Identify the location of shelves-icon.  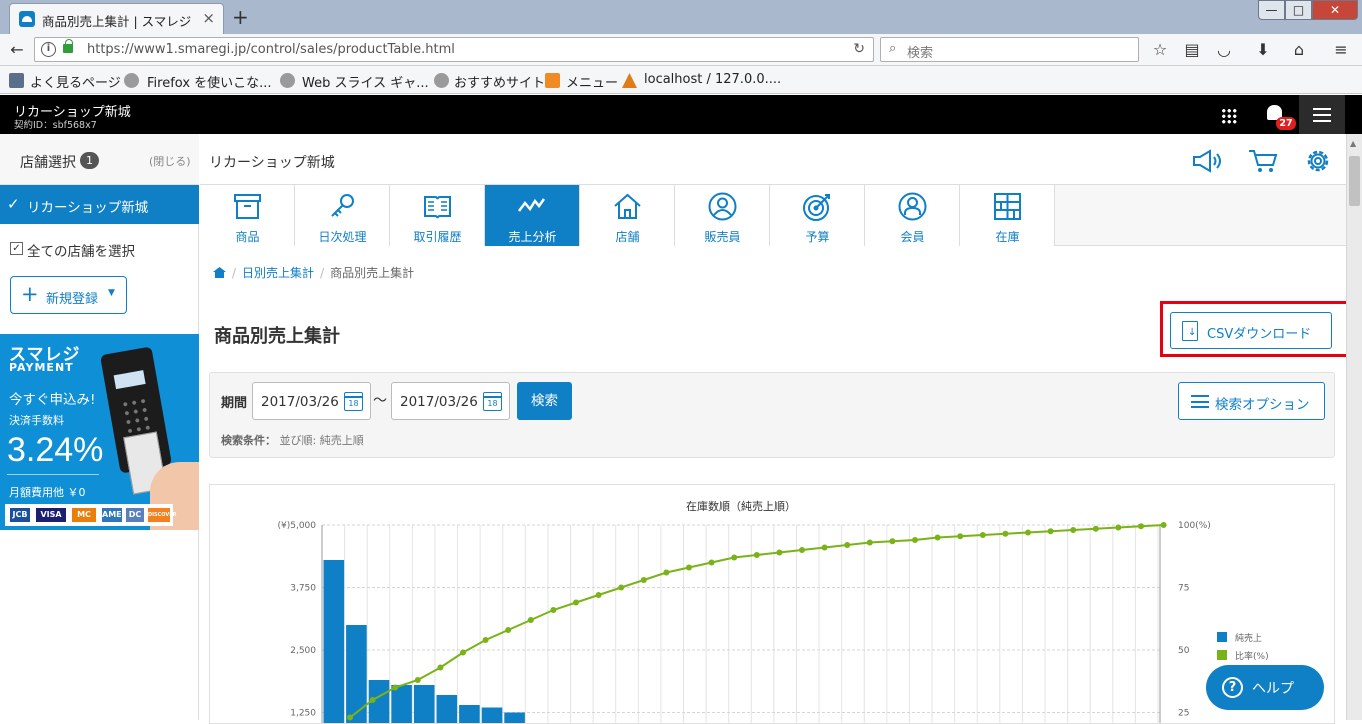
(1007, 206).